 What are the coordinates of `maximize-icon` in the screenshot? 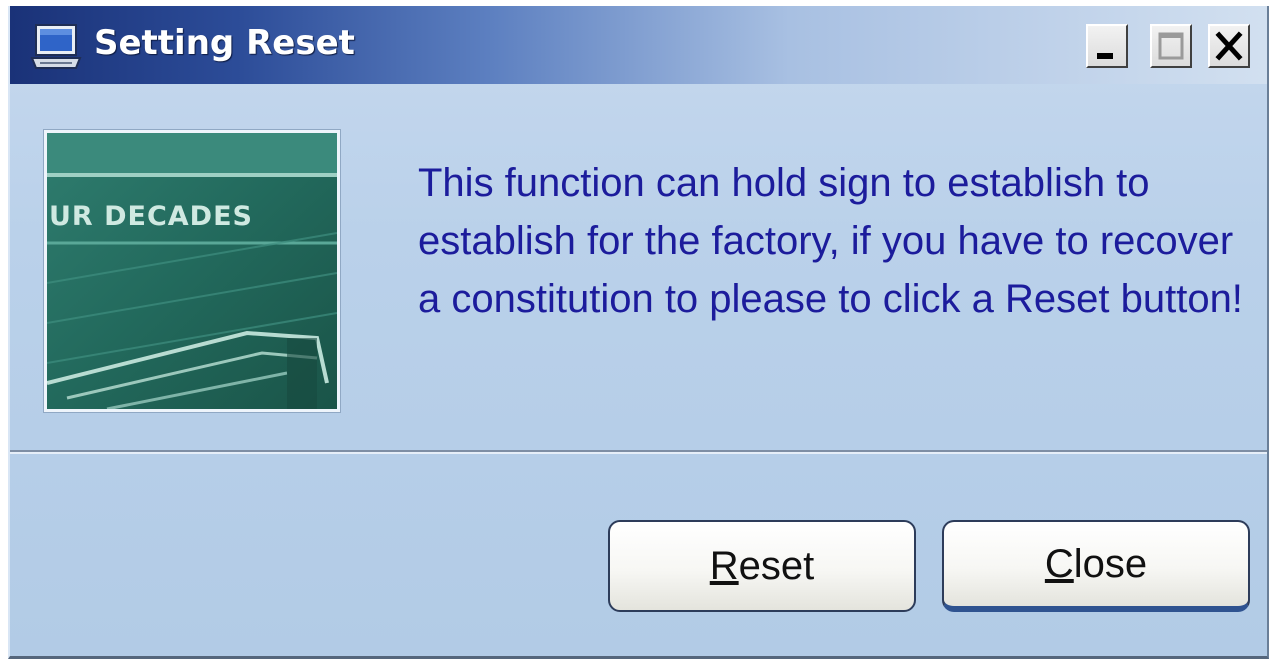 It's located at (1171, 46).